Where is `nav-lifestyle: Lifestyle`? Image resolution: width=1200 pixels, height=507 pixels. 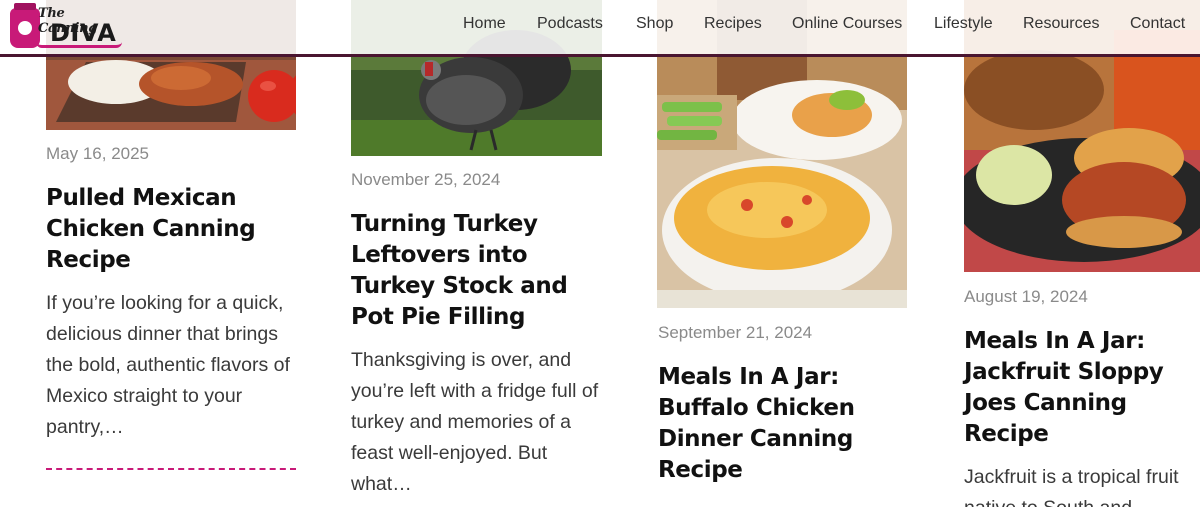 nav-lifestyle: Lifestyle is located at coordinates (963, 24).